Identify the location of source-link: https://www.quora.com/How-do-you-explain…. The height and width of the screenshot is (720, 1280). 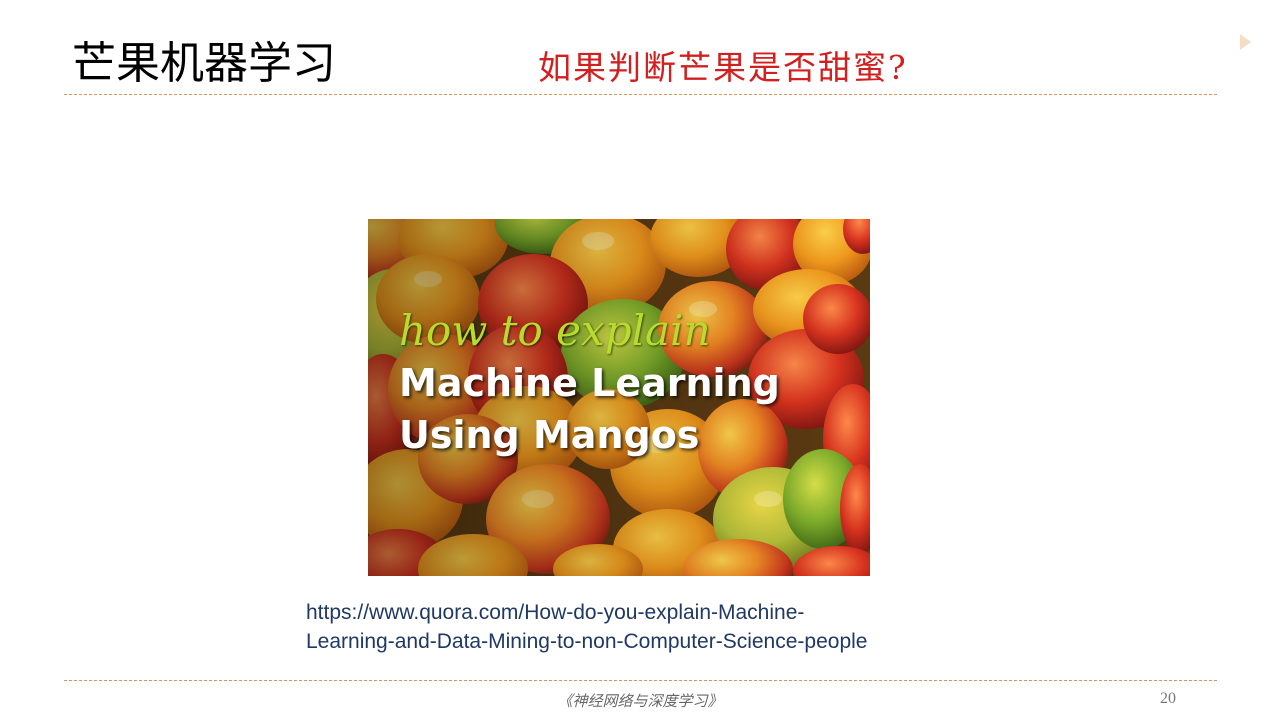
(586, 627).